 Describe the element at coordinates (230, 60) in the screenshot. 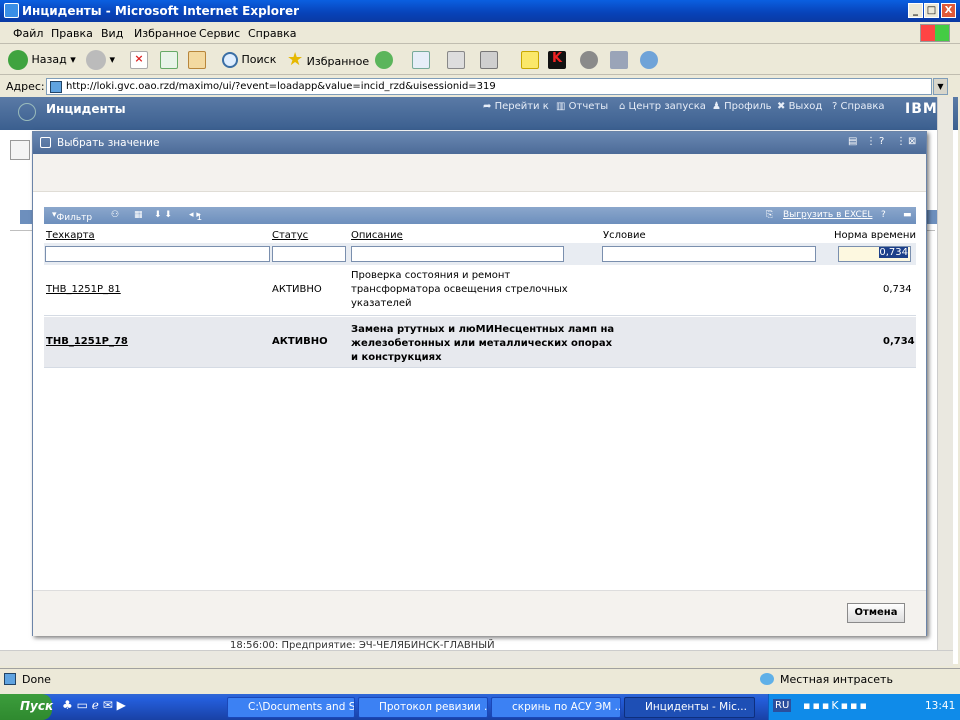

I see `search-icon` at that location.